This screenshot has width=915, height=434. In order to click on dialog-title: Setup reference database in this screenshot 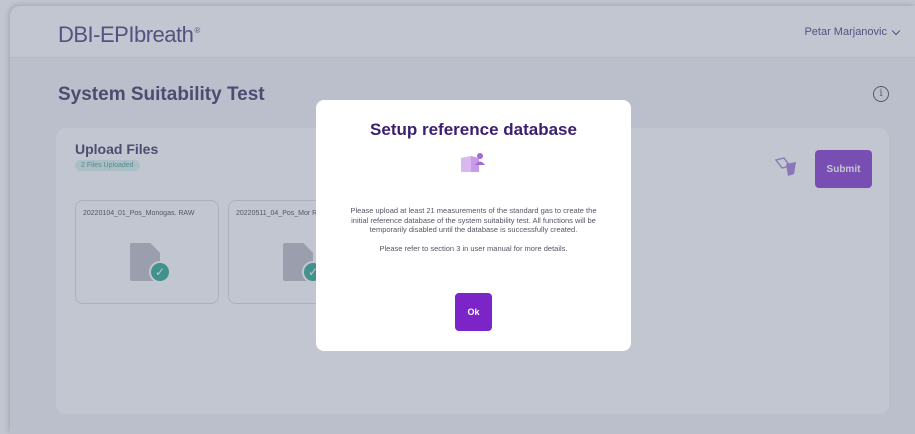, I will do `click(473, 129)`.